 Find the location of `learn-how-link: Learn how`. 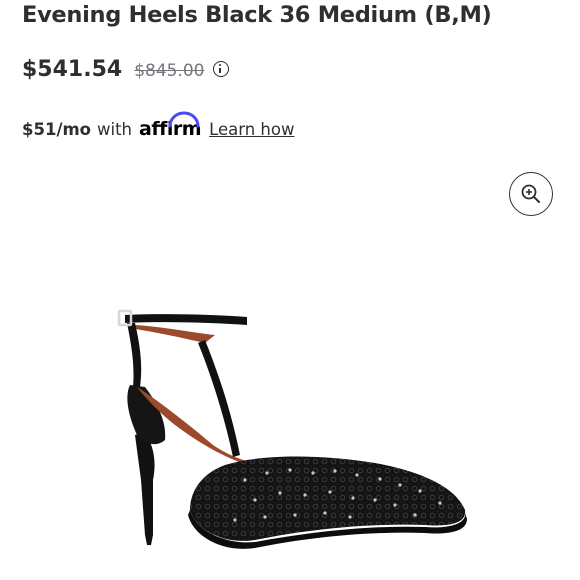

learn-how-link: Learn how is located at coordinates (251, 129).